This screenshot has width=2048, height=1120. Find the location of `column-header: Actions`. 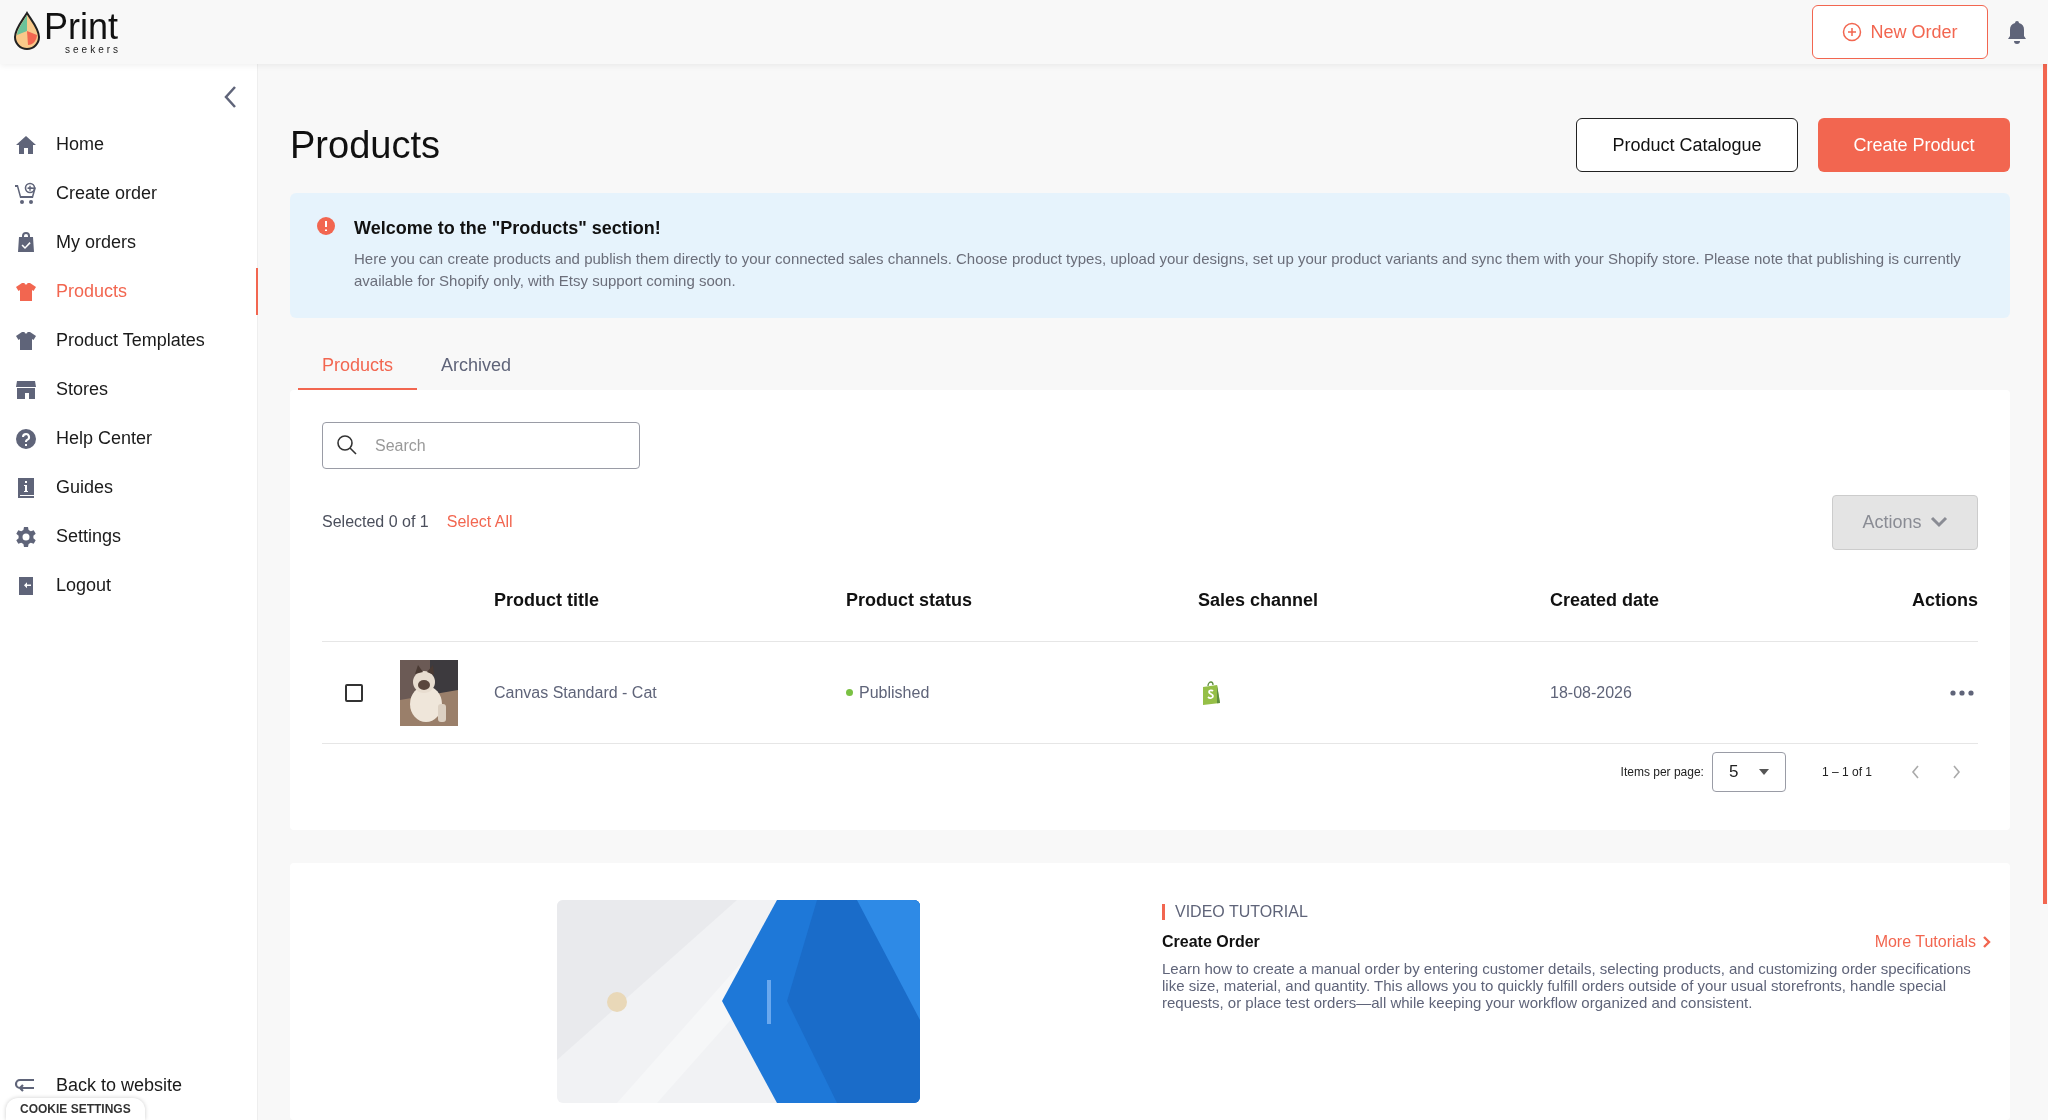

column-header: Actions is located at coordinates (1944, 600).